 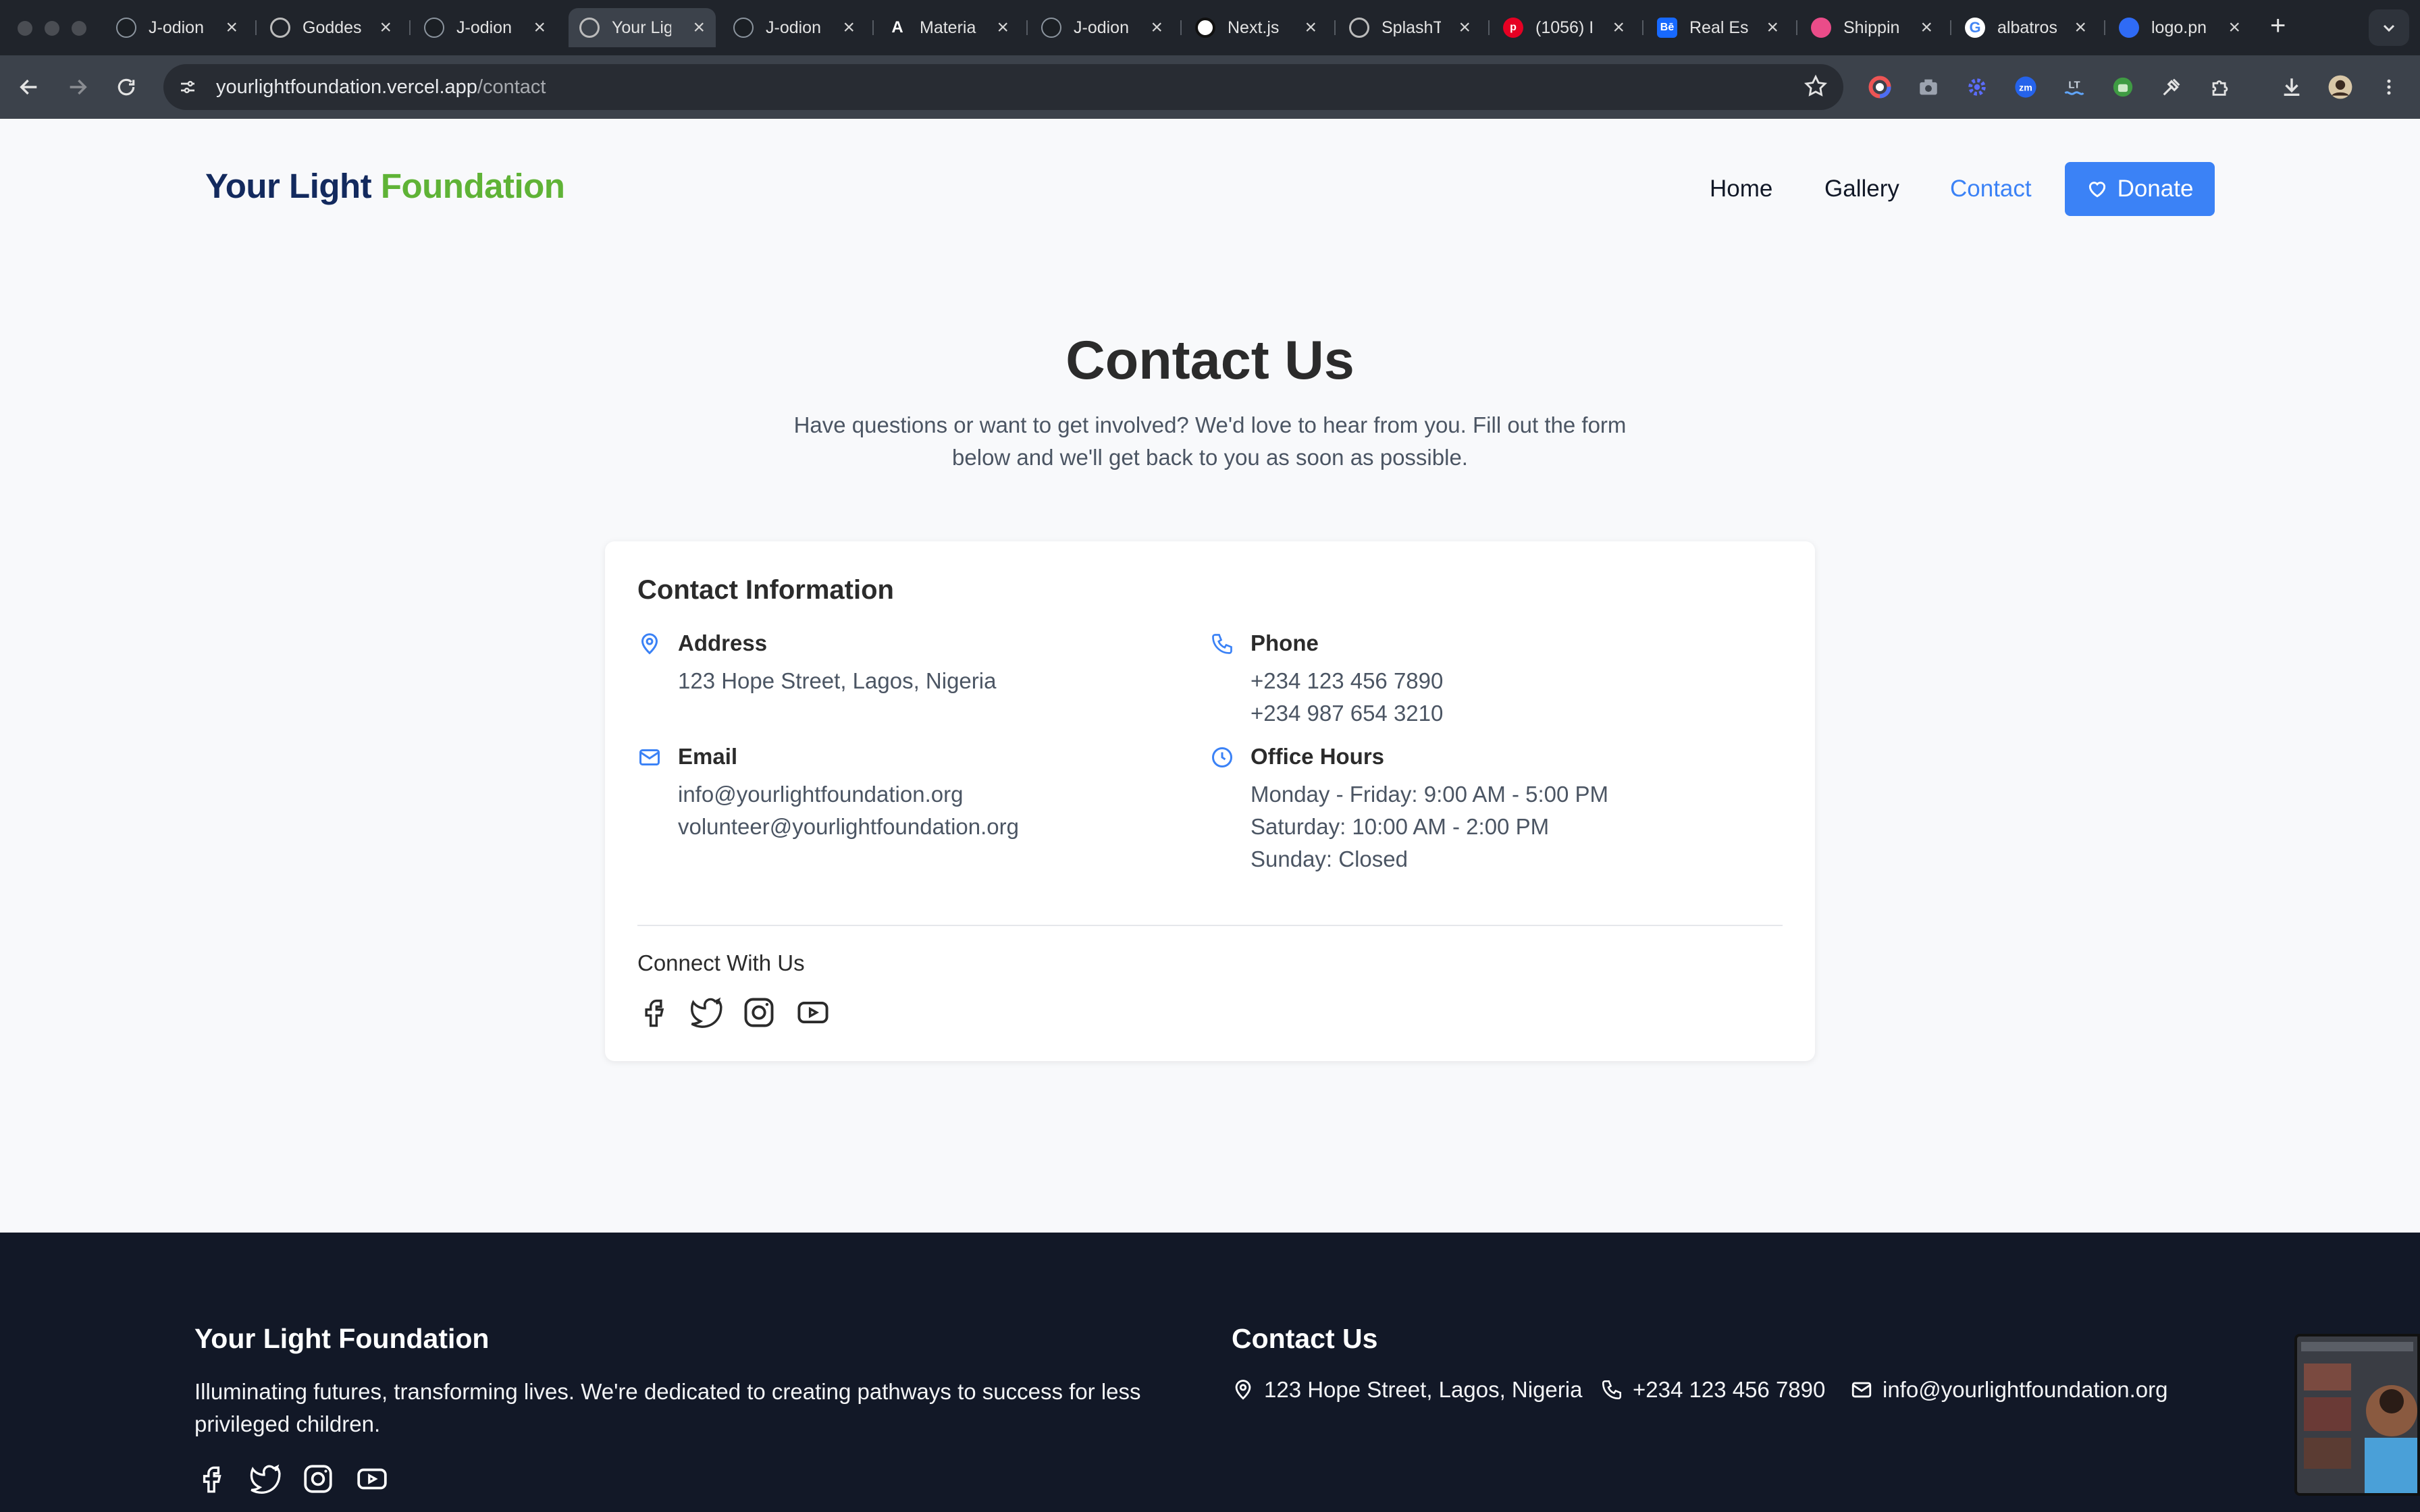 I want to click on email-value: info@yourlightfoundation.org, so click(x=820, y=794).